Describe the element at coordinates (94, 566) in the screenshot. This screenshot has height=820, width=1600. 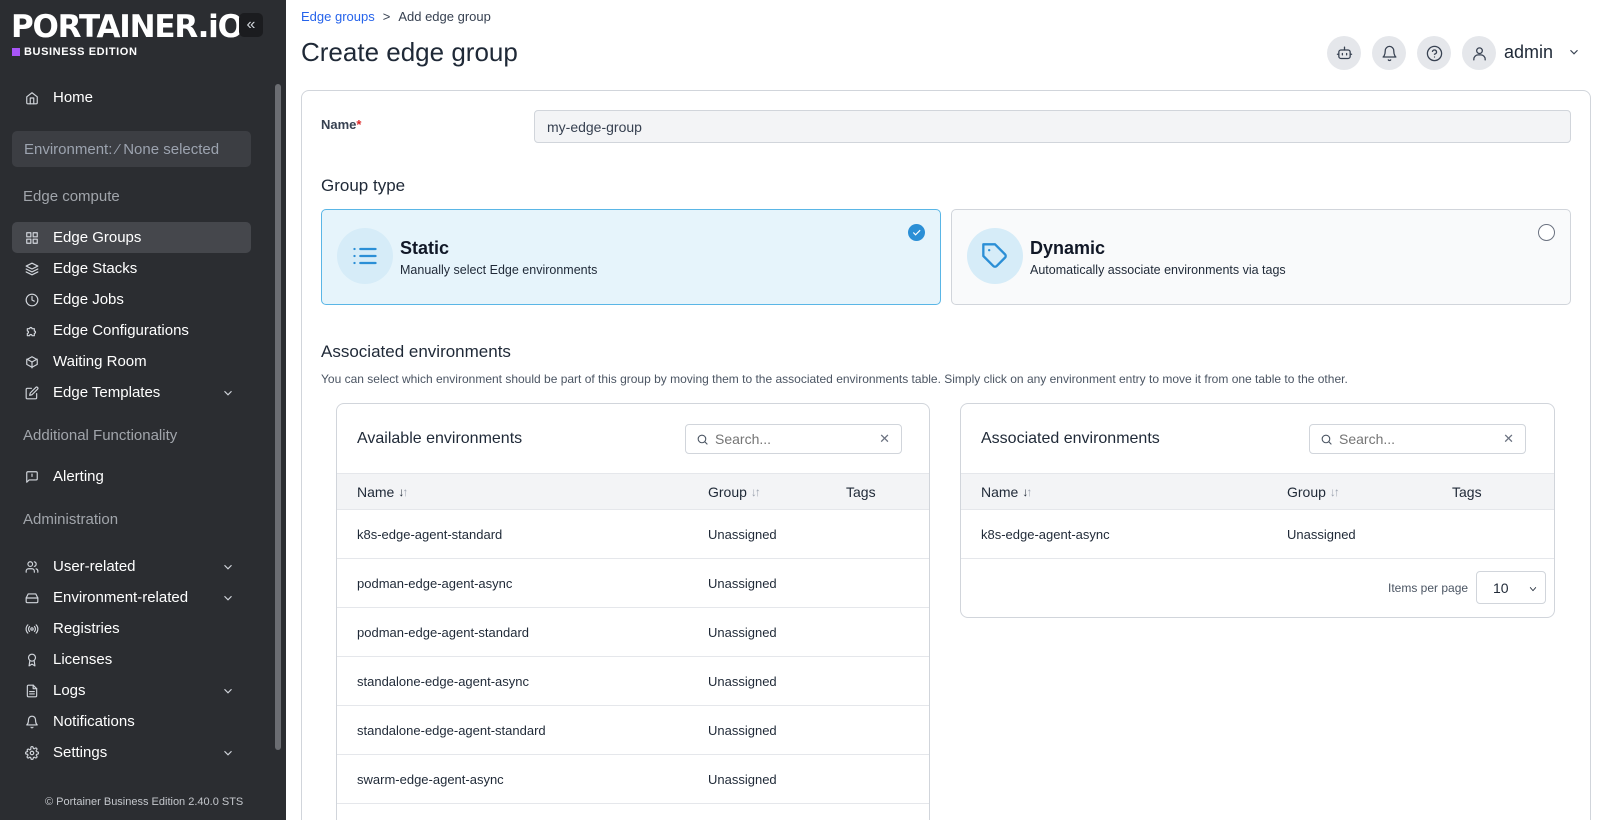
I see `sidebar-item-label: User-related` at that location.